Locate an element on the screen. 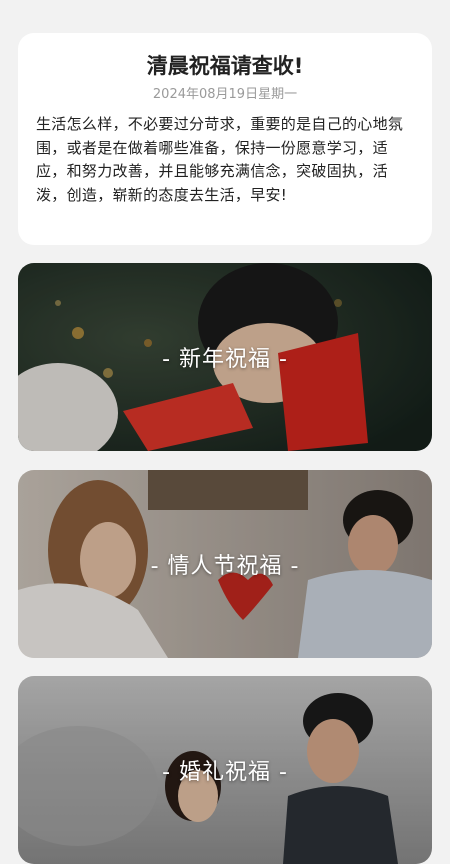 The height and width of the screenshot is (864, 450). category-label-valentine: - 情人节祝福 - is located at coordinates (225, 566).